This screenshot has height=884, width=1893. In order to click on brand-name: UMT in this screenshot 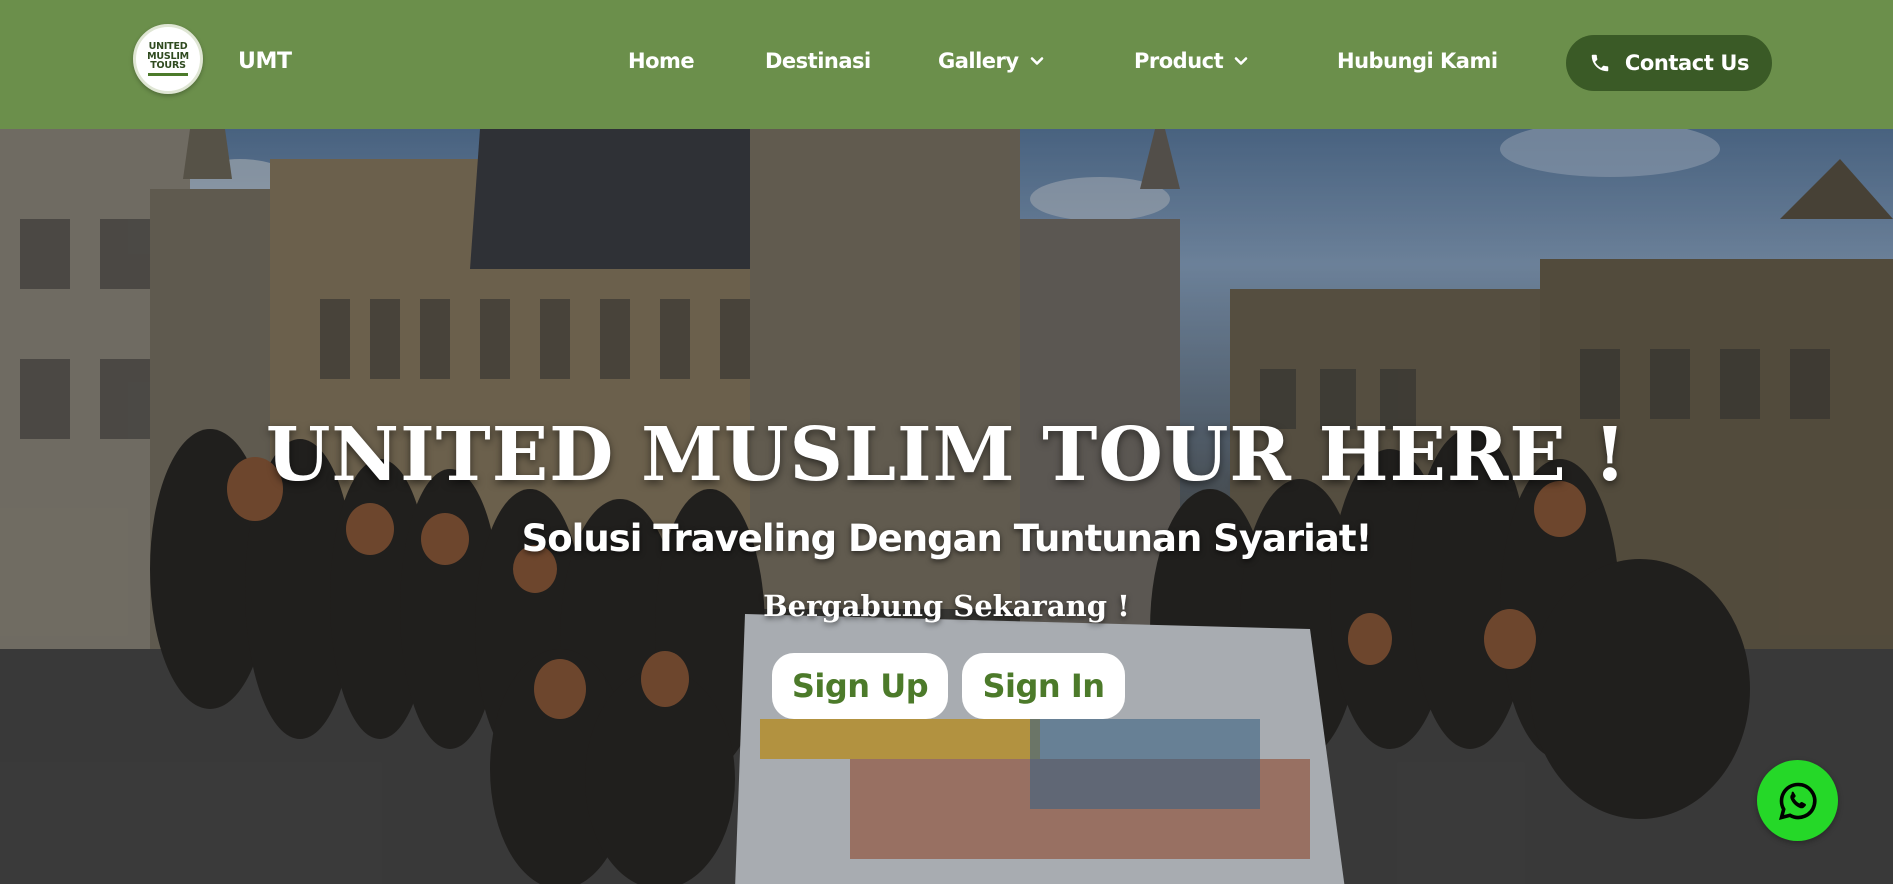, I will do `click(265, 61)`.